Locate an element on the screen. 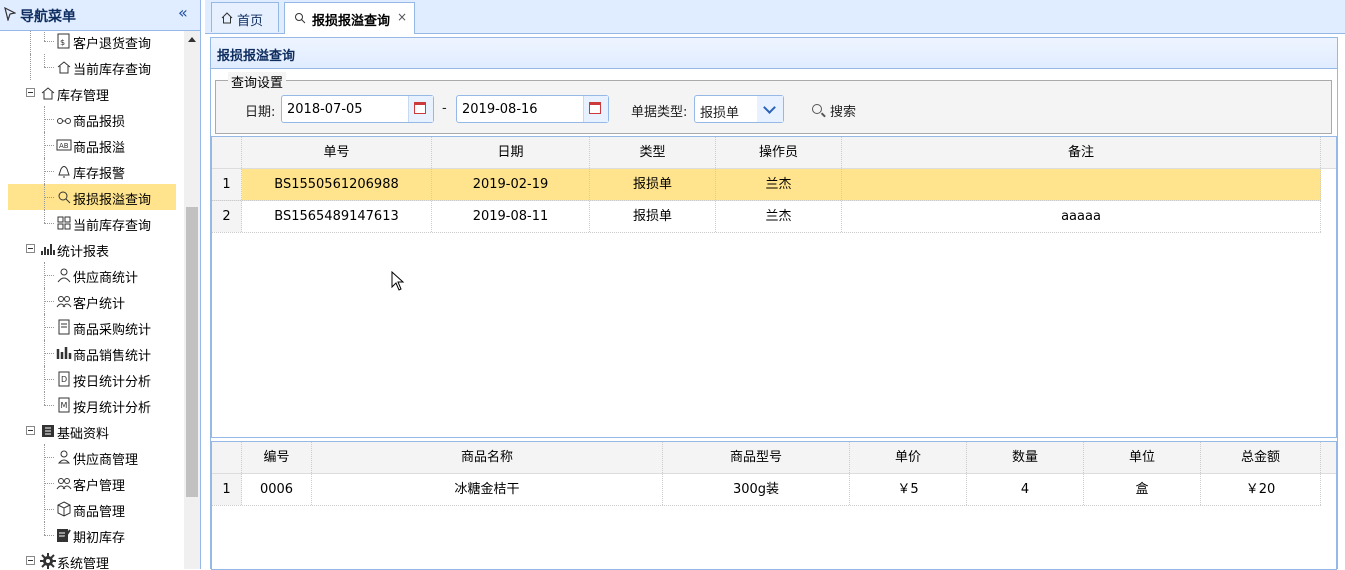 The image size is (1345, 570). tab-damage-overflow-query: 报损报溢查询 × is located at coordinates (349, 18).